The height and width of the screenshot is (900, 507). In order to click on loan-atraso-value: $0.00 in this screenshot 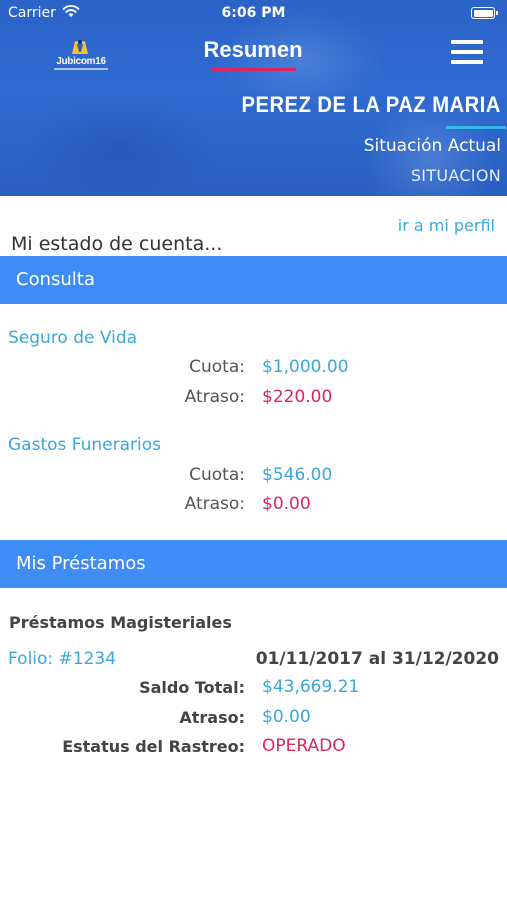, I will do `click(286, 717)`.